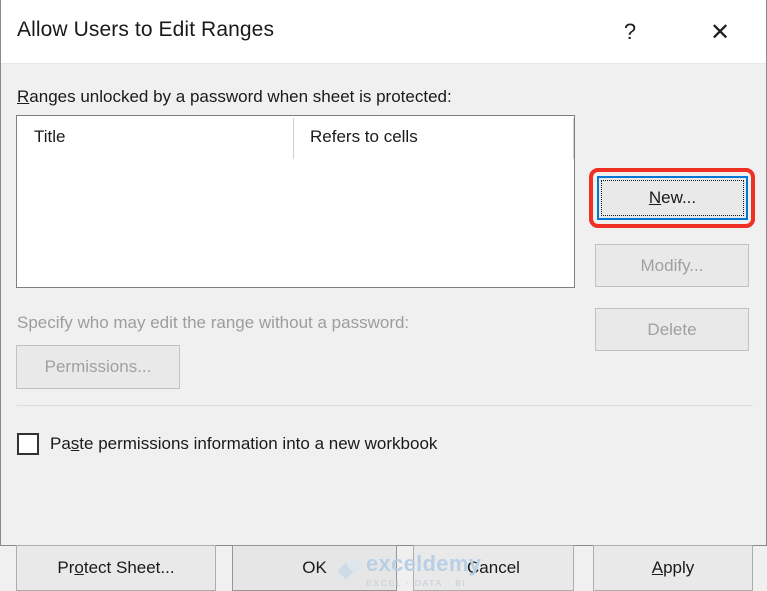  Describe the element at coordinates (23, 96) in the screenshot. I see `ranges-label-accel: R` at that location.